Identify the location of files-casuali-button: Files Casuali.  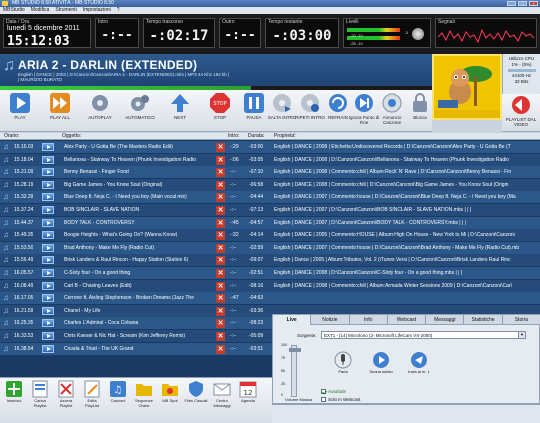
(196, 392).